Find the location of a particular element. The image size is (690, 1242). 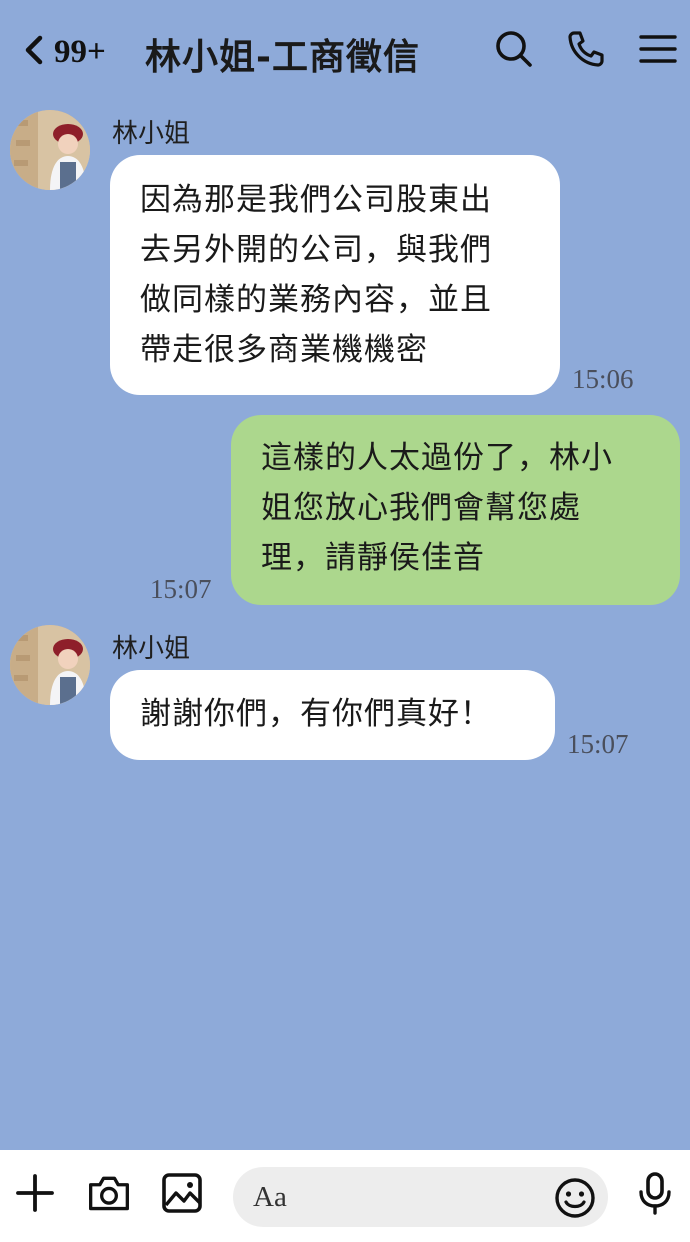

message-bubble-incoming: 謝謝你們，有你們真好！ is located at coordinates (332, 715).